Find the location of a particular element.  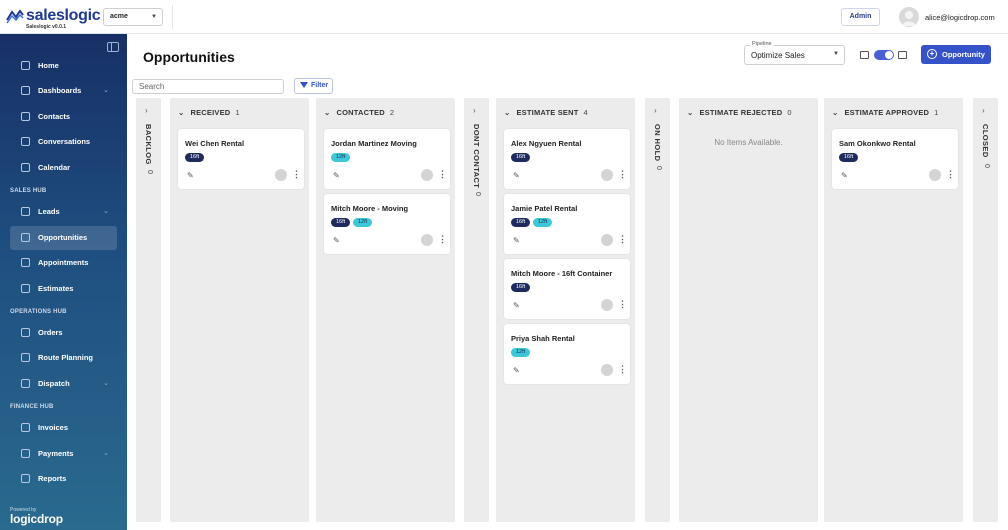

sidebar-item-home: Home is located at coordinates (63, 66).